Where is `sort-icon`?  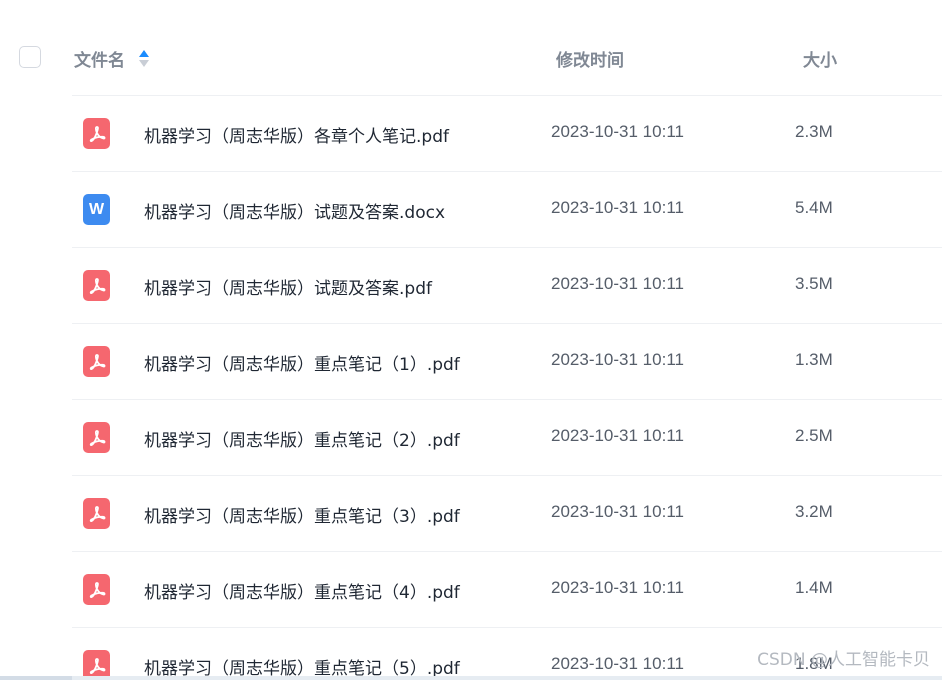 sort-icon is located at coordinates (144, 58).